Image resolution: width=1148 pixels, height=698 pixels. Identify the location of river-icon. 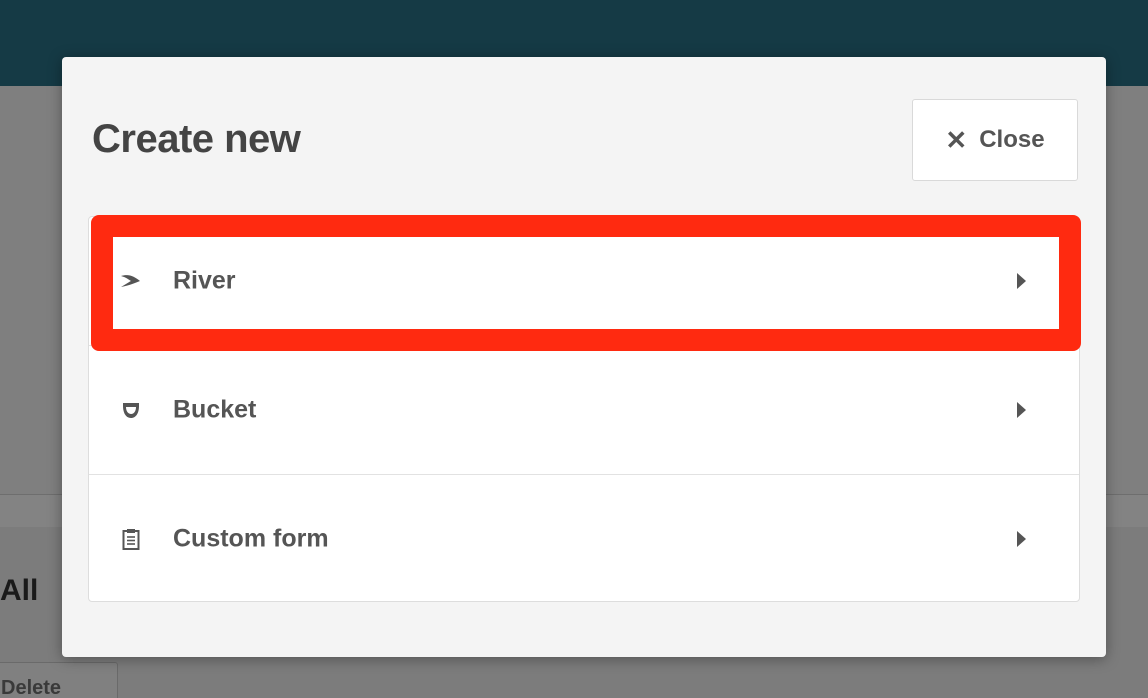
(131, 281).